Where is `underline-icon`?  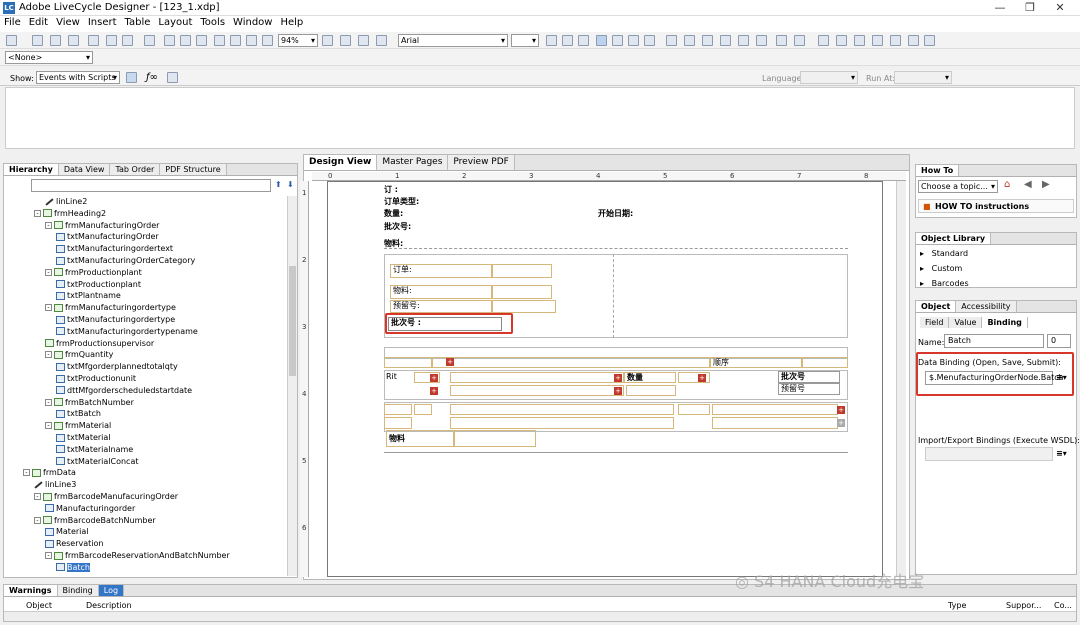 underline-icon is located at coordinates (583, 40).